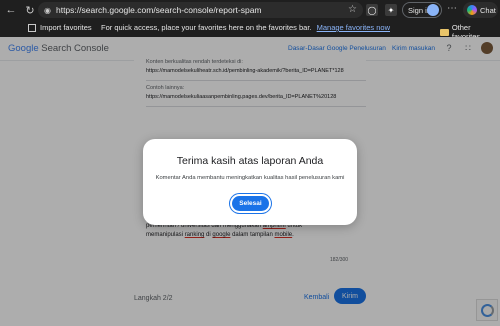 This screenshot has width=500, height=326. What do you see at coordinates (250, 203) in the screenshot?
I see `done-button: Selesai` at bounding box center [250, 203].